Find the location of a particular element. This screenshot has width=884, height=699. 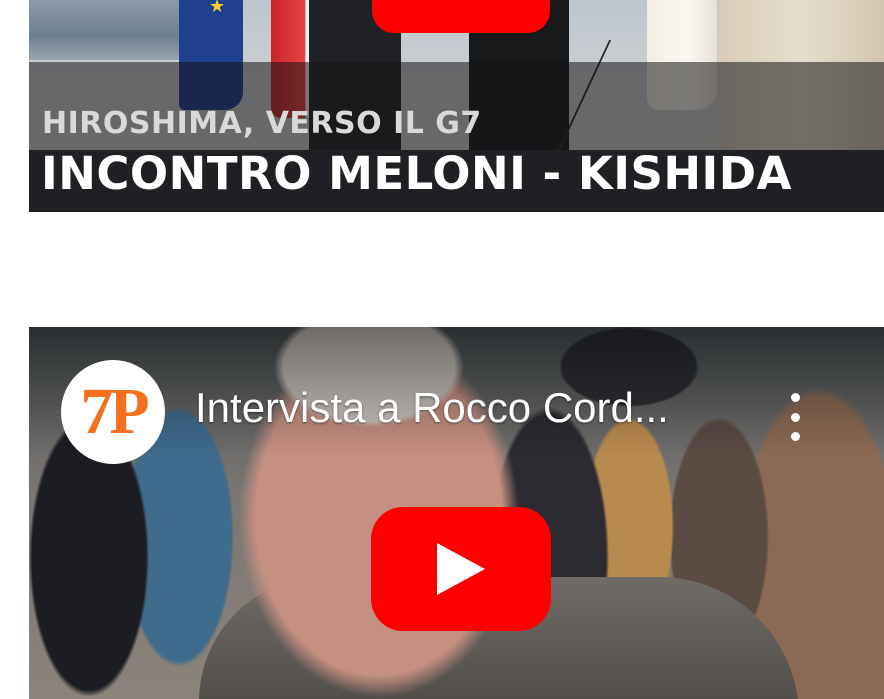

channel-logo: 7P is located at coordinates (113, 412).